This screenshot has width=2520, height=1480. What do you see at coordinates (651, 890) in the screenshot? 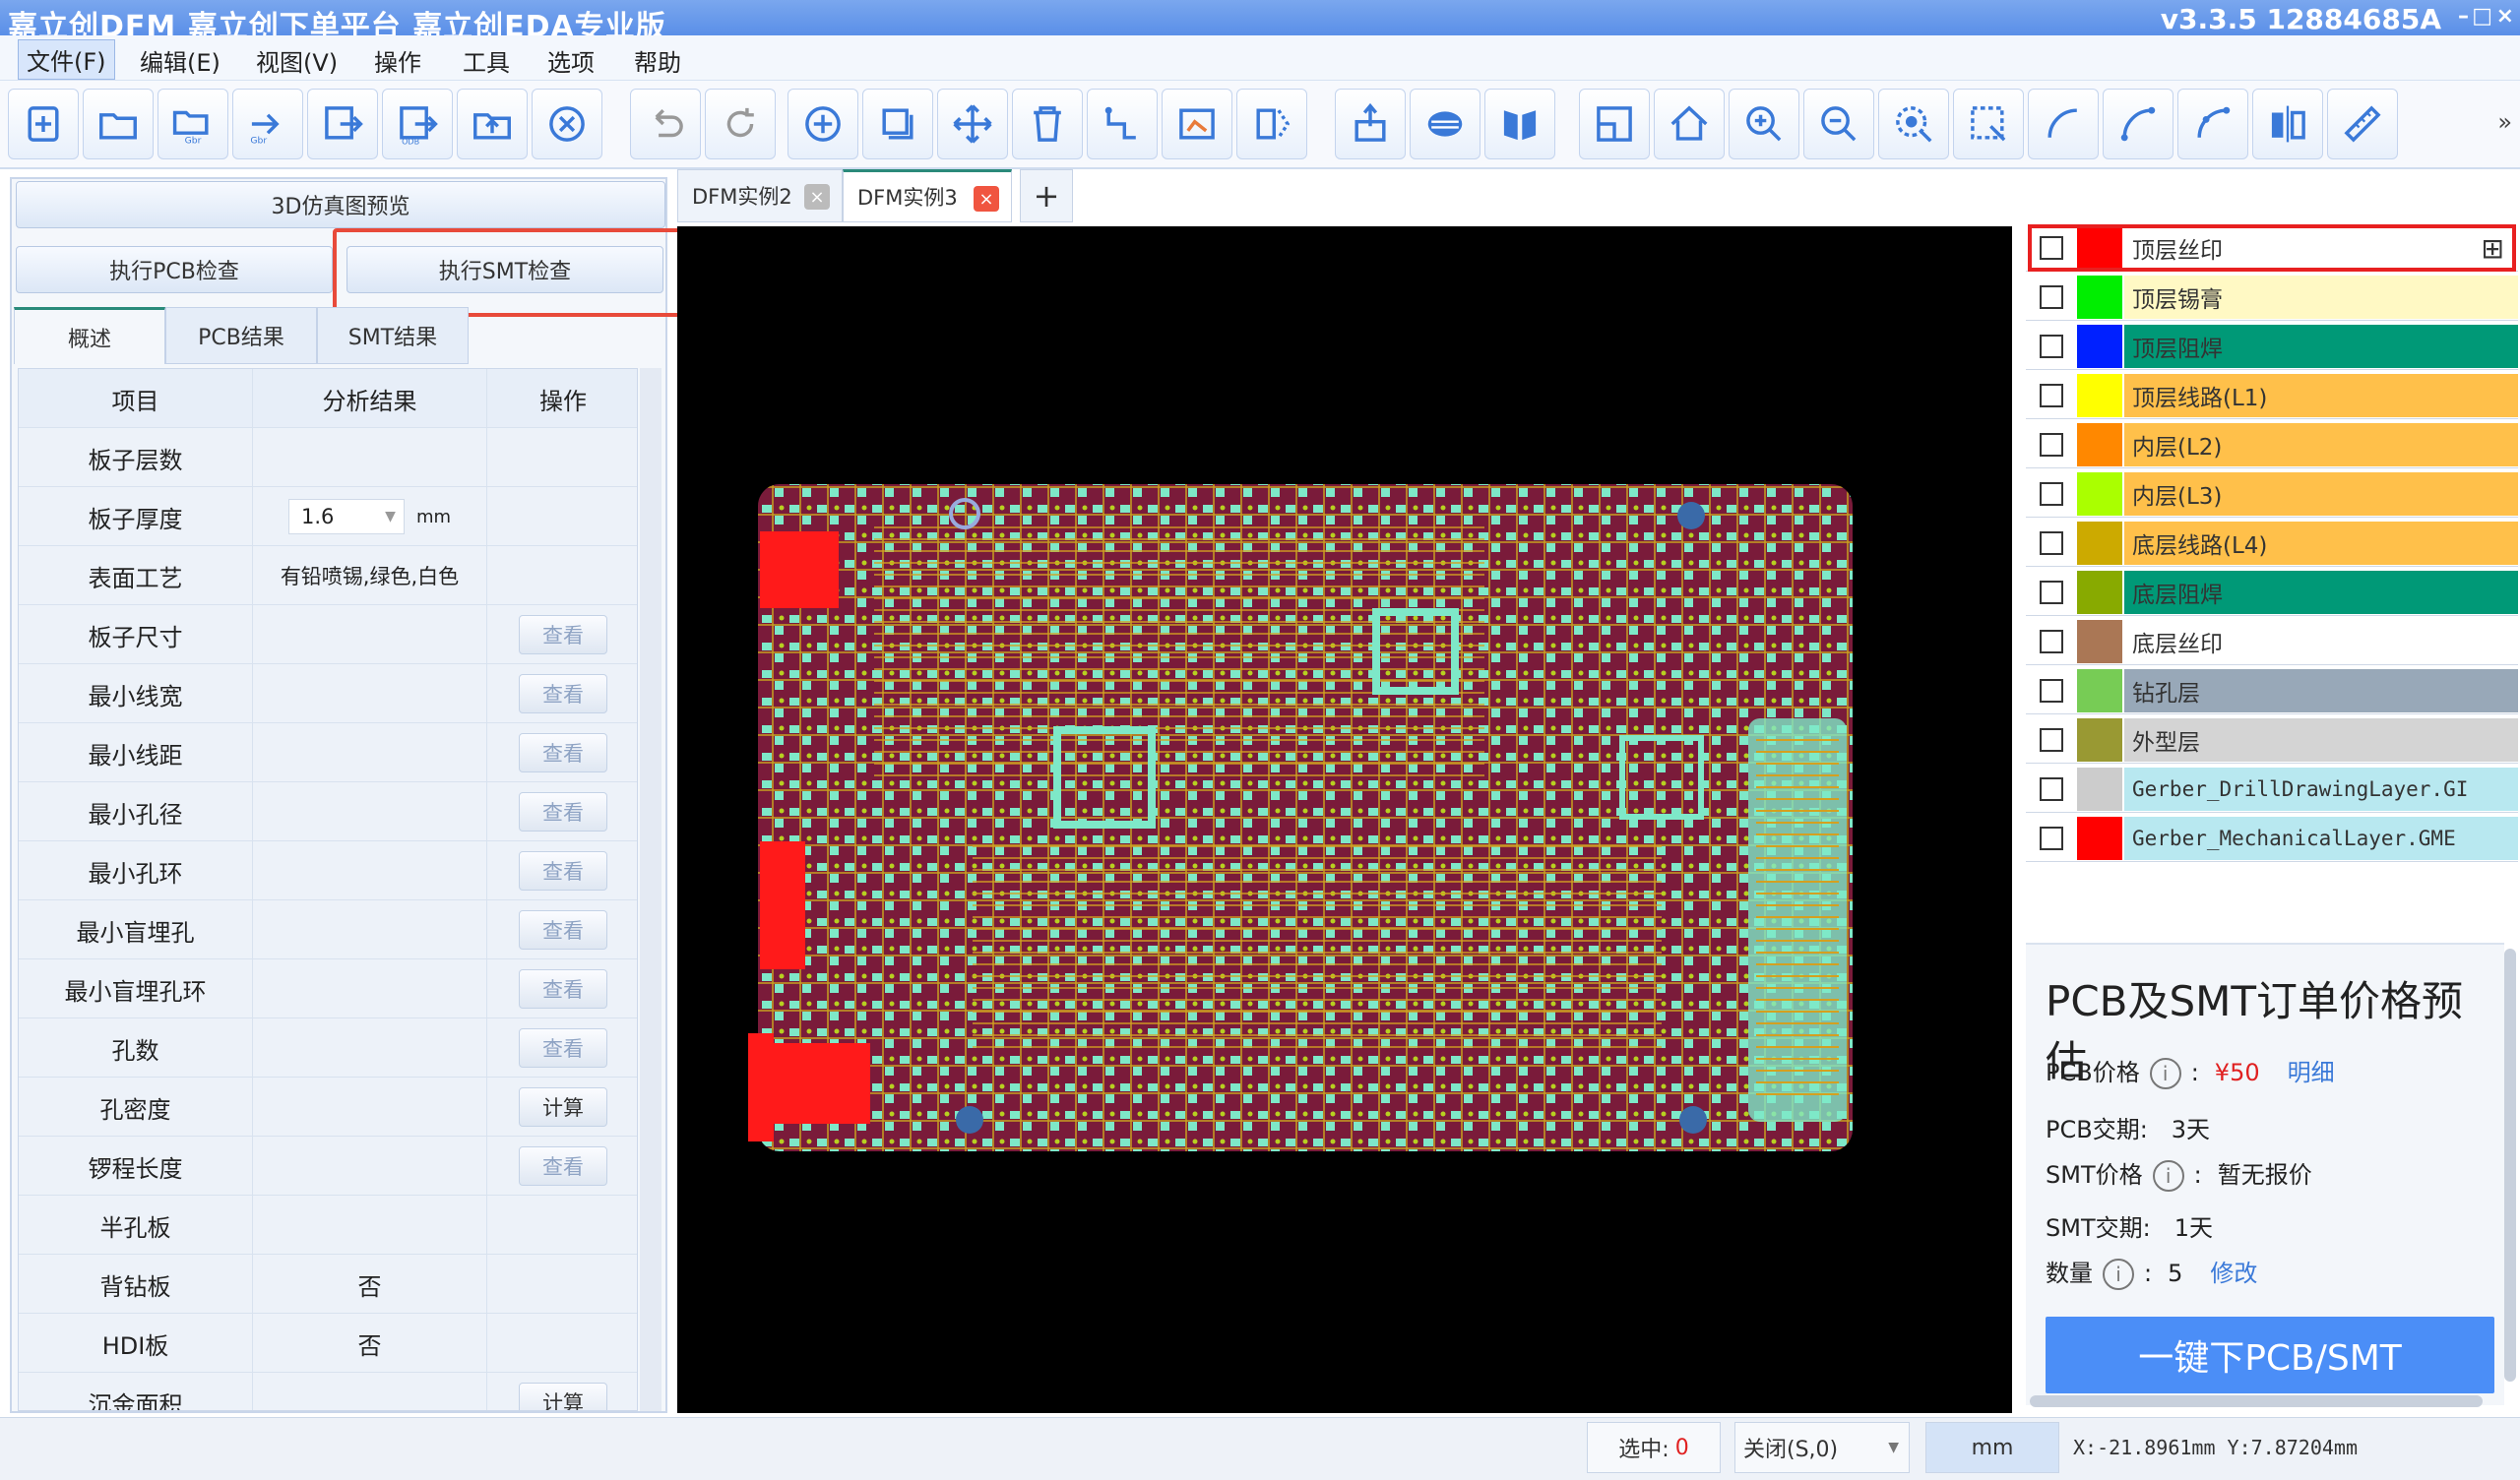
I see `left-scrollbar` at bounding box center [651, 890].